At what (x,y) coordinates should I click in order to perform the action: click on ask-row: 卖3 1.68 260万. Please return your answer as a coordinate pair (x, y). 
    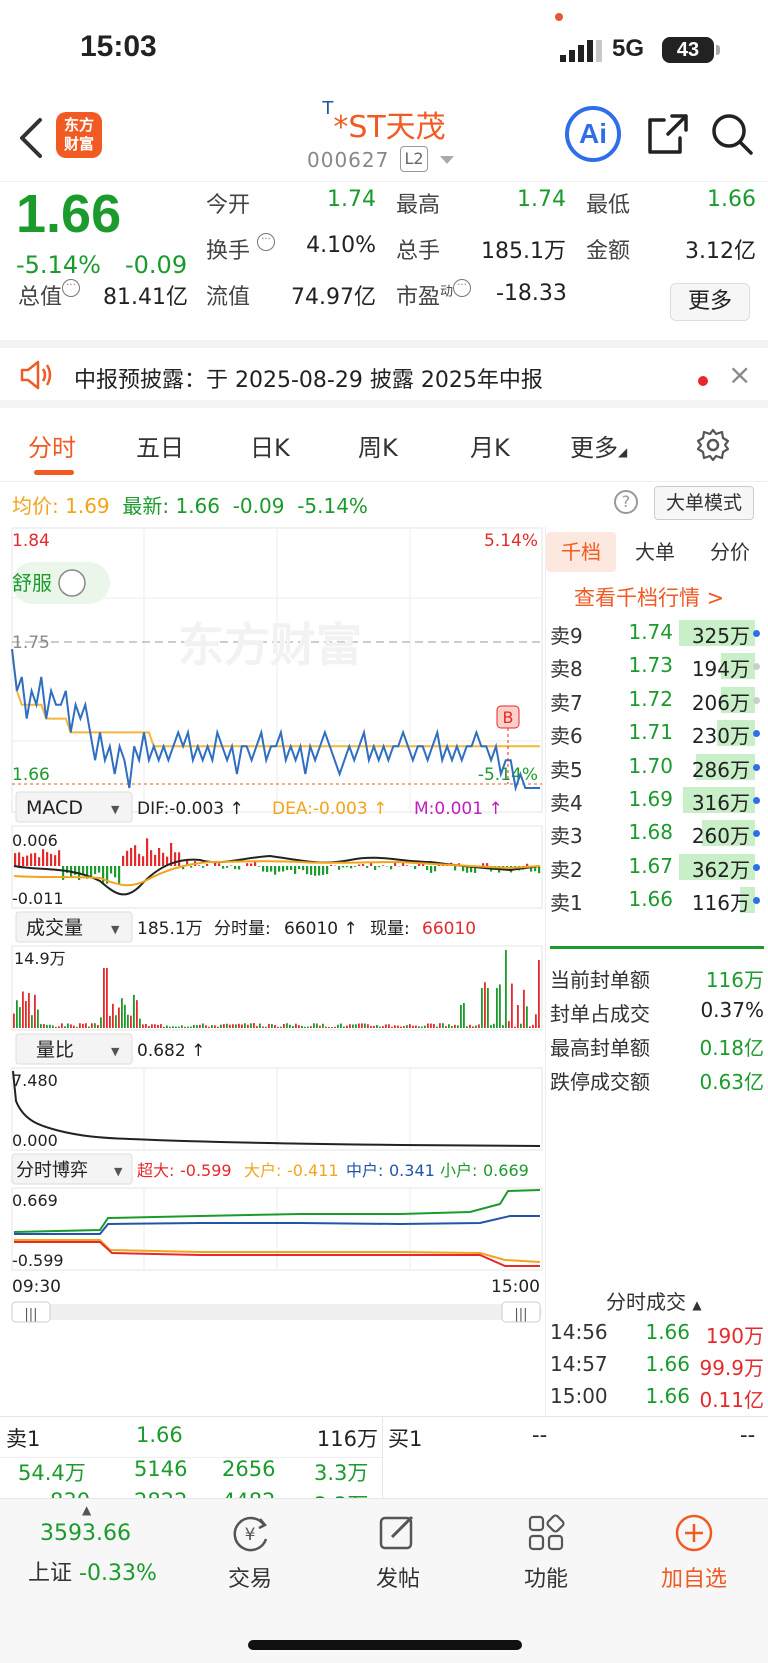
    Looking at the image, I should click on (657, 833).